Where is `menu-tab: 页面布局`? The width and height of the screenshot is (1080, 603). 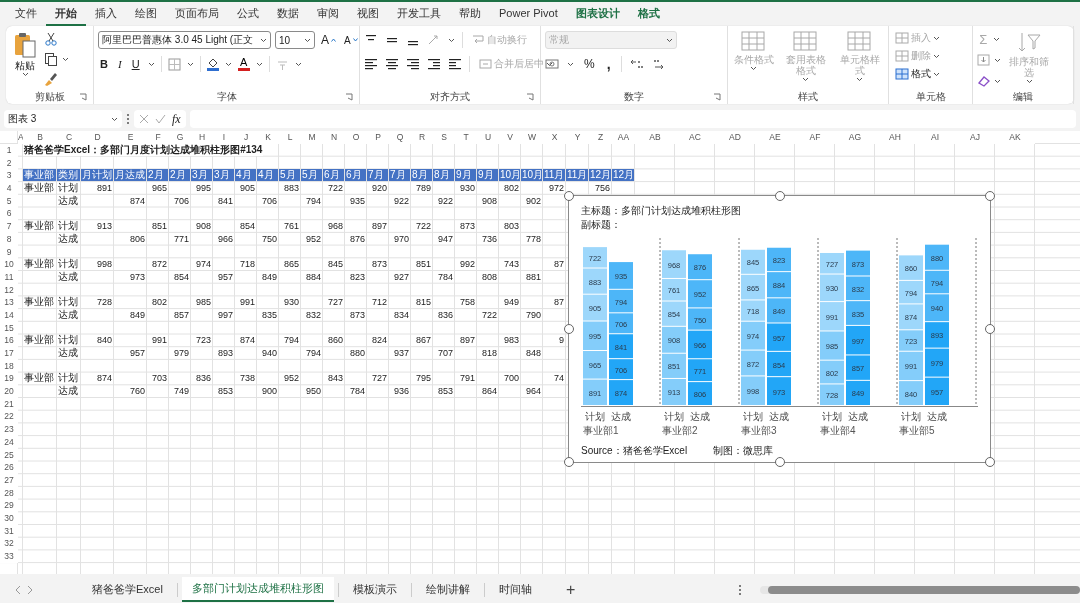
menu-tab: 页面布局 is located at coordinates (197, 14).